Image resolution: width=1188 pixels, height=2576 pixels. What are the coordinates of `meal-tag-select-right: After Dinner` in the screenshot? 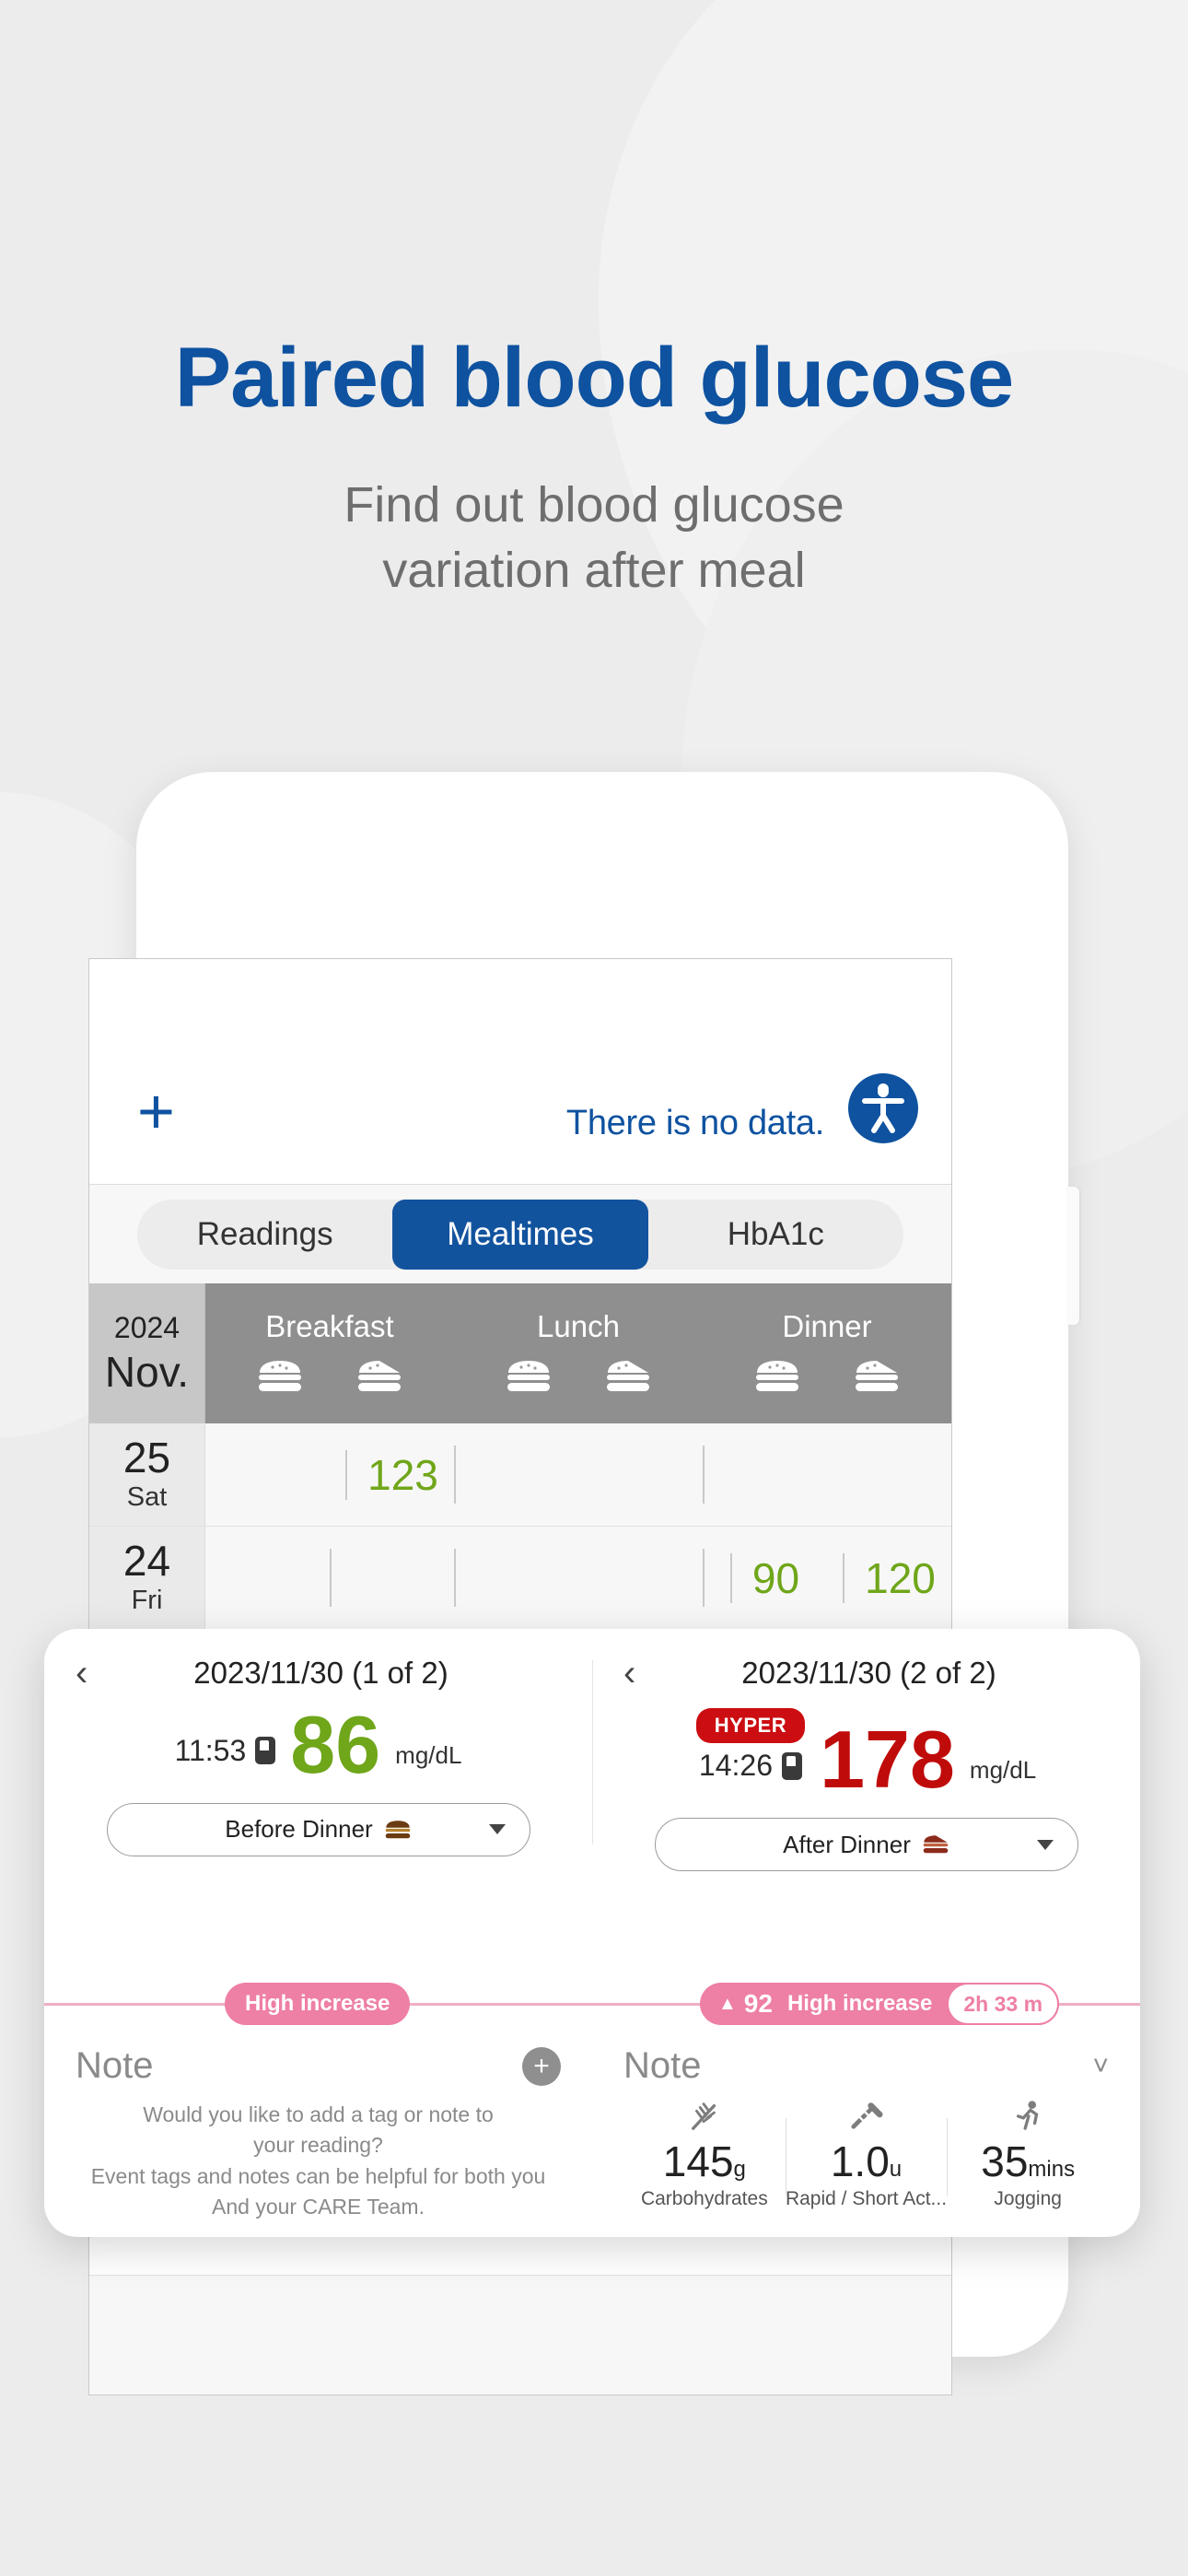 It's located at (866, 1844).